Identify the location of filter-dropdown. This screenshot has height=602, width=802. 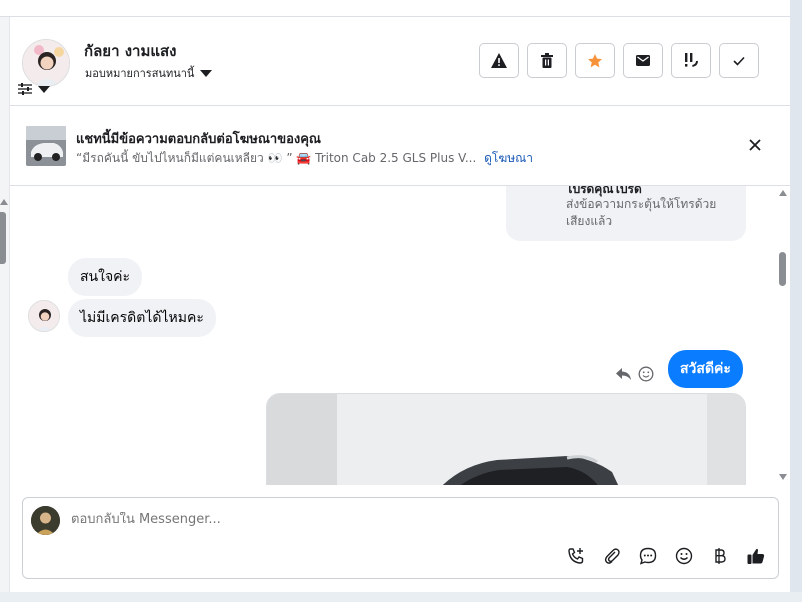
(34, 89).